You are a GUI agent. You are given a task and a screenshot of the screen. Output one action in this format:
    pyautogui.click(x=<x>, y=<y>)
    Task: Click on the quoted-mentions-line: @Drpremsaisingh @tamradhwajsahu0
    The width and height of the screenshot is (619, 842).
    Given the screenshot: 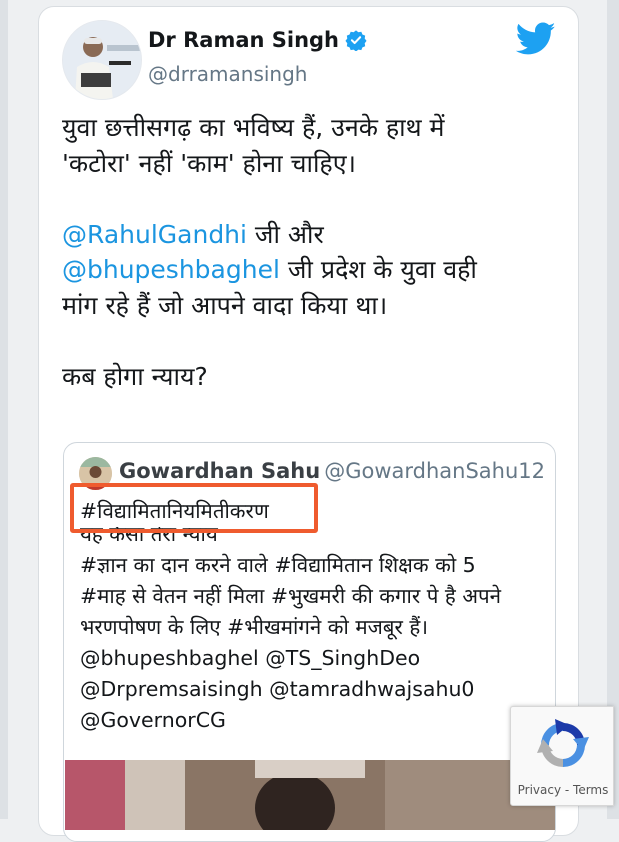 What is the action you would take?
    pyautogui.click(x=315, y=689)
    